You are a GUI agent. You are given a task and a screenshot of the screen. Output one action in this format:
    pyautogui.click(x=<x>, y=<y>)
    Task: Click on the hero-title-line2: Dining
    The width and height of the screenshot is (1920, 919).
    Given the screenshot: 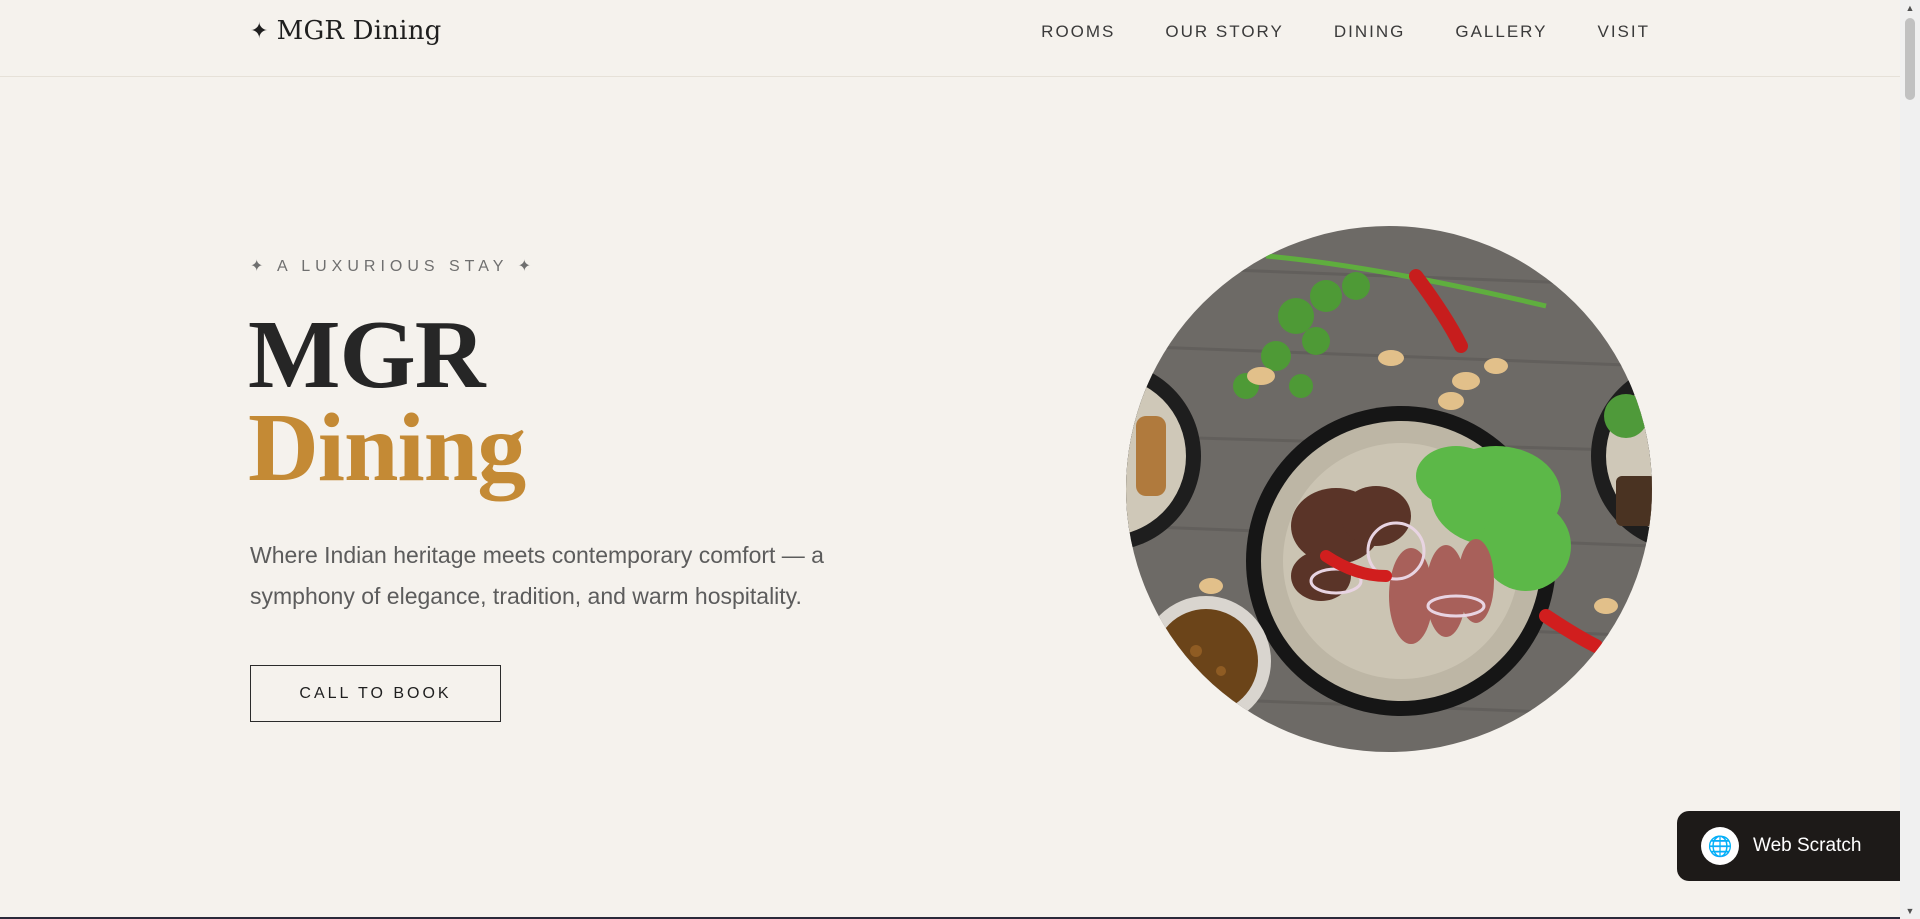 What is the action you would take?
    pyautogui.click(x=387, y=448)
    